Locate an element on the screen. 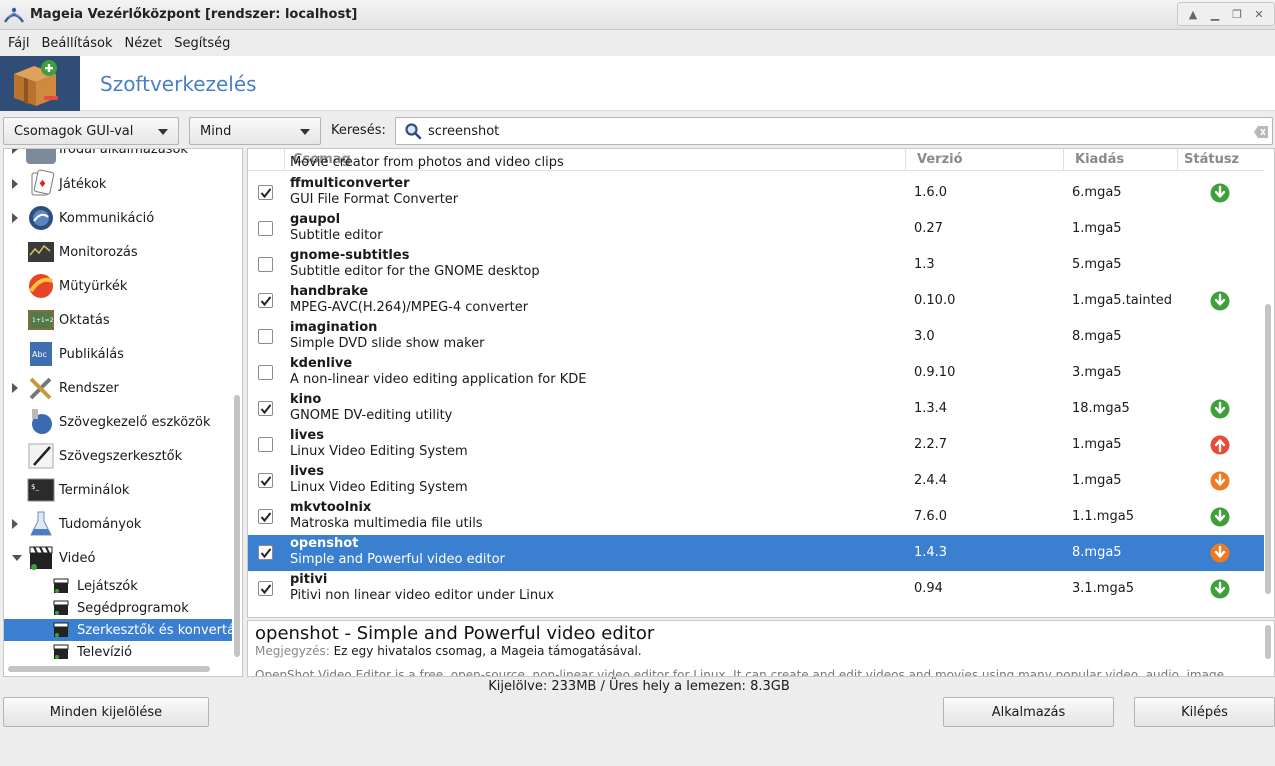  sidebar-subitem-players: Lejátszók is located at coordinates (118, 586).